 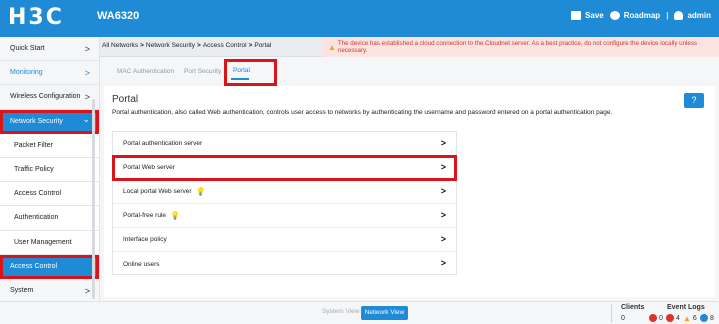 I want to click on event-critical: 4, so click(x=673, y=318).